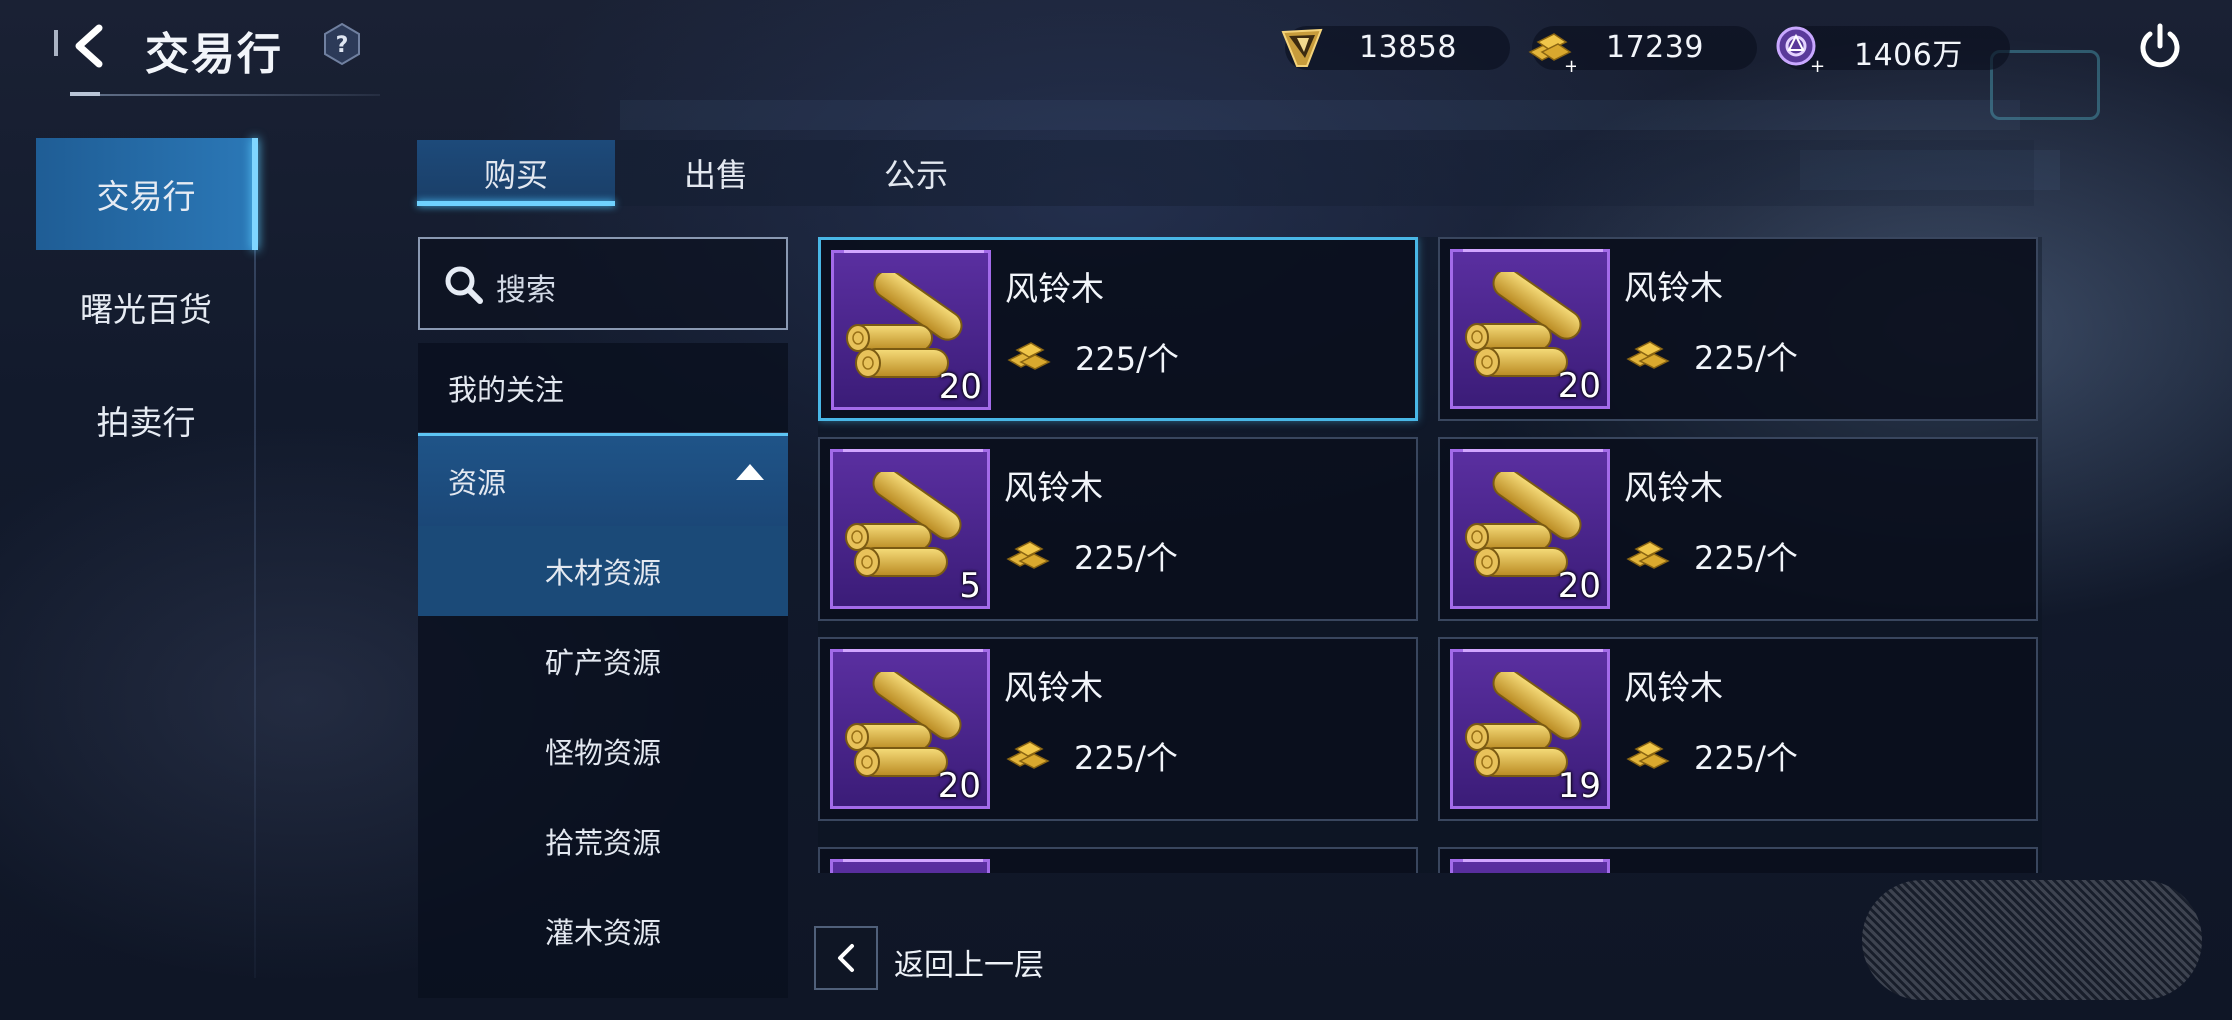 The image size is (2232, 1020). I want to click on back-to-parent-button: 返回上一层, so click(939, 958).